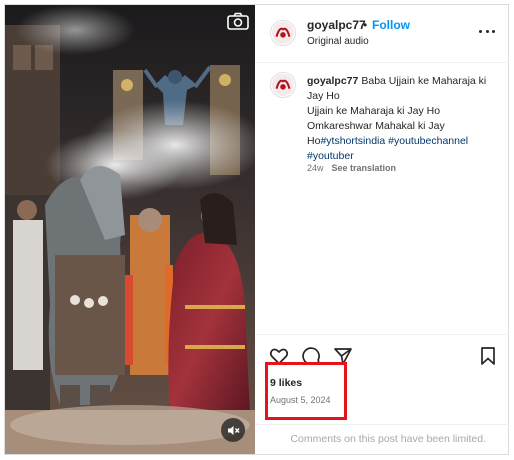 The height and width of the screenshot is (460, 514). I want to click on mute-icon, so click(233, 430).